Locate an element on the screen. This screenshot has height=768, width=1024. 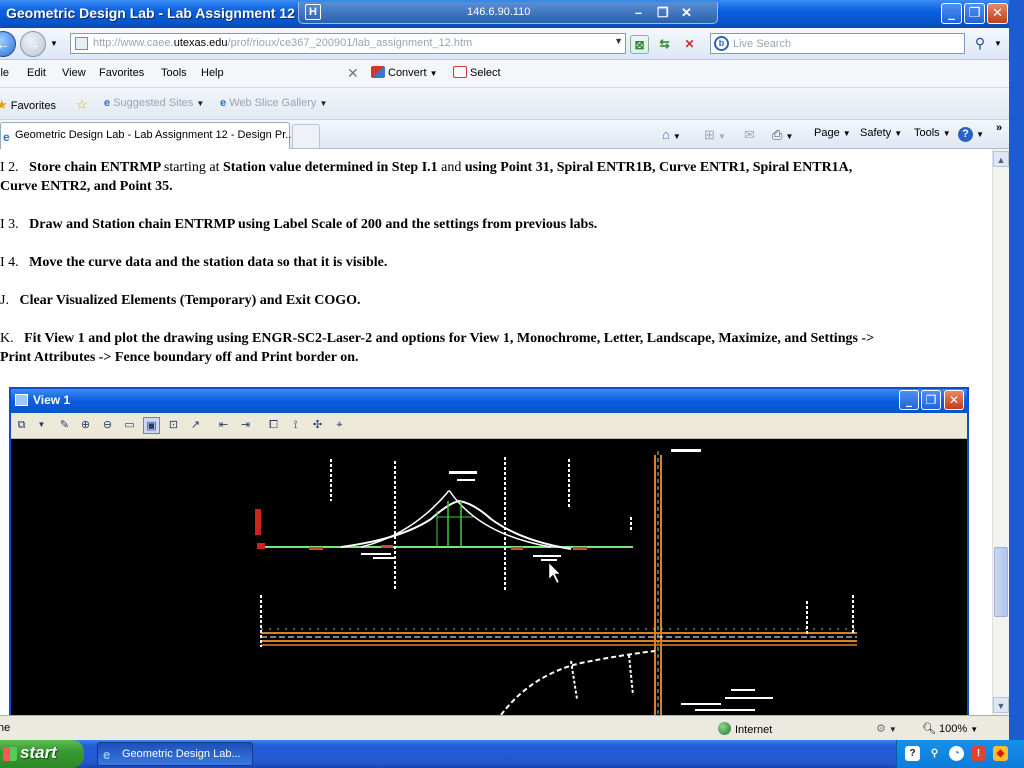
bing-icon: b is located at coordinates (721, 43).